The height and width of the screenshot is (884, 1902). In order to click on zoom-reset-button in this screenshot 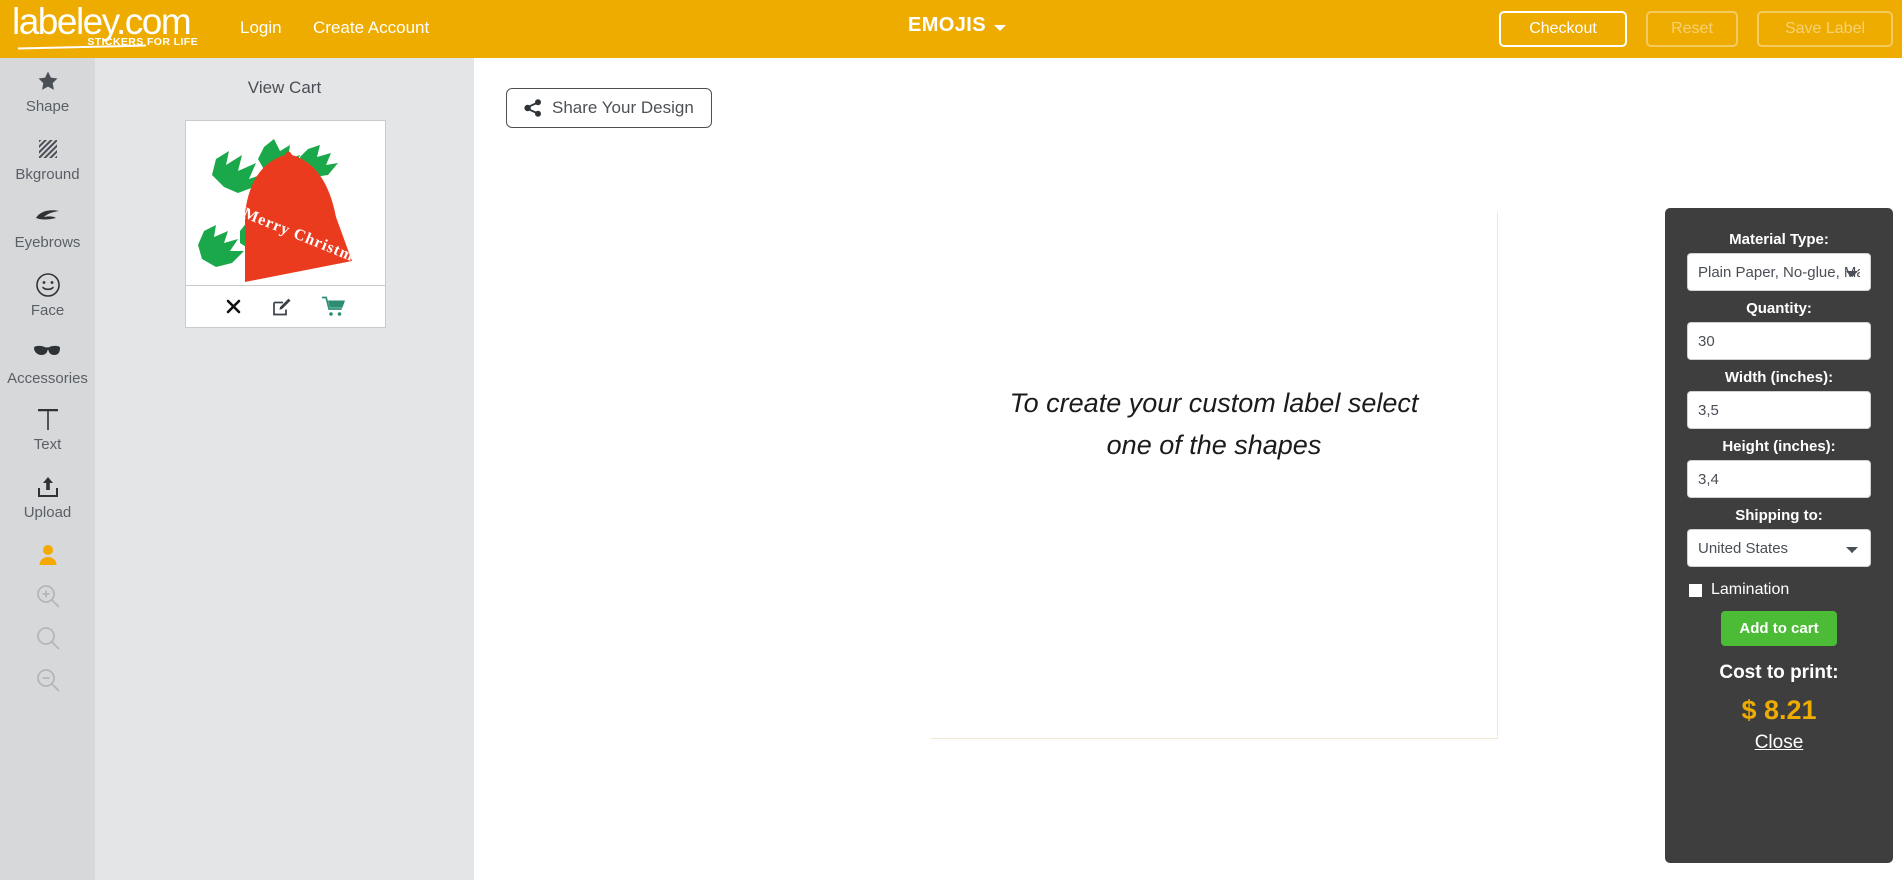, I will do `click(47, 638)`.